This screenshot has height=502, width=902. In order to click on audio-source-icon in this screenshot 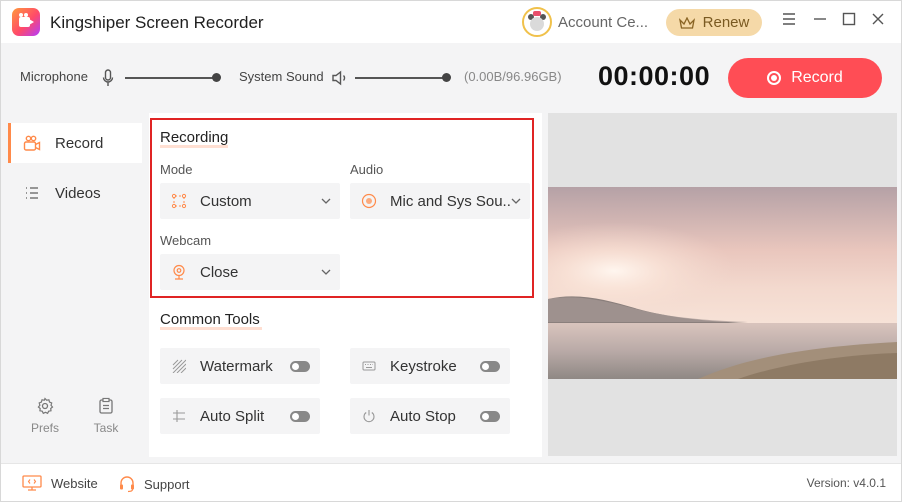, I will do `click(369, 201)`.